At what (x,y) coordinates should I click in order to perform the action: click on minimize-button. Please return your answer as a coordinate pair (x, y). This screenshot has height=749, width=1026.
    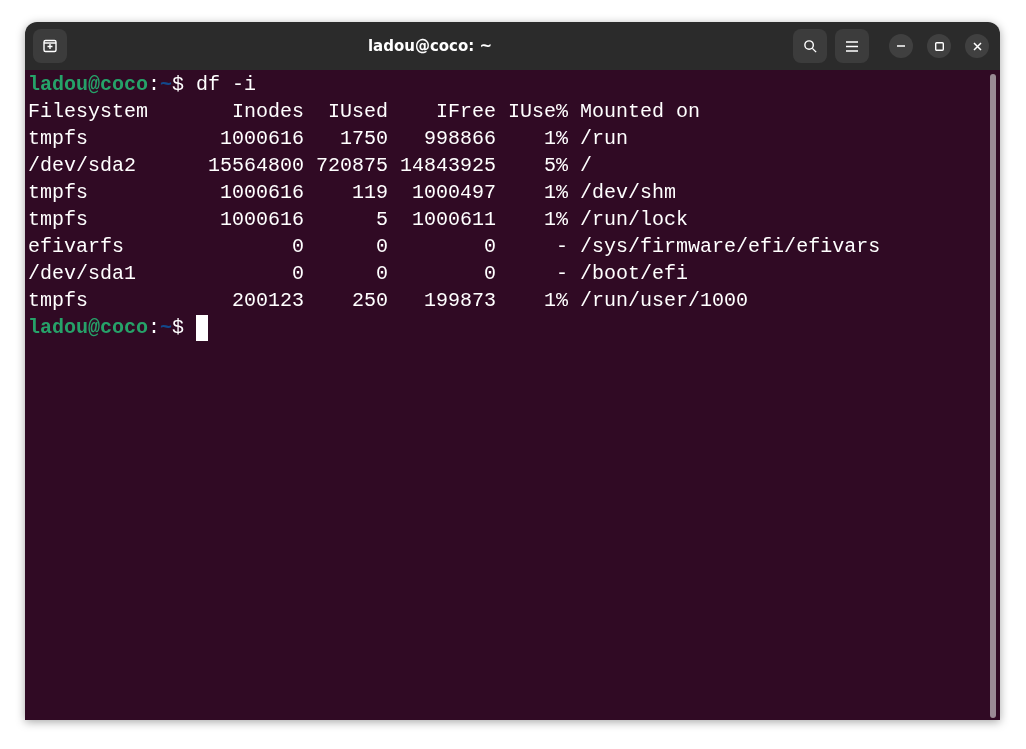
    Looking at the image, I should click on (901, 46).